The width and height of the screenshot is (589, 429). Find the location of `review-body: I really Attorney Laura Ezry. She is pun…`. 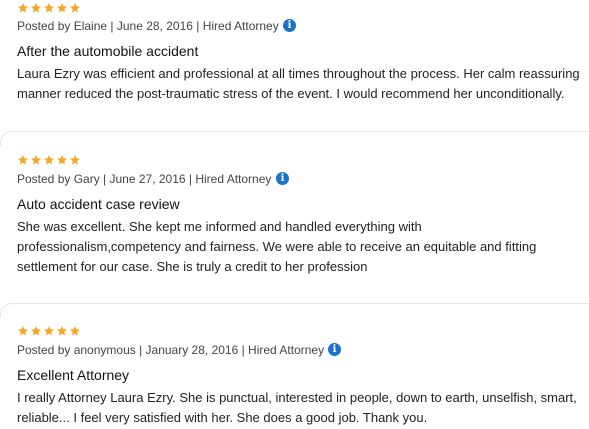

review-body: I really Attorney Laura Ezry. She is pun… is located at coordinates (297, 407).